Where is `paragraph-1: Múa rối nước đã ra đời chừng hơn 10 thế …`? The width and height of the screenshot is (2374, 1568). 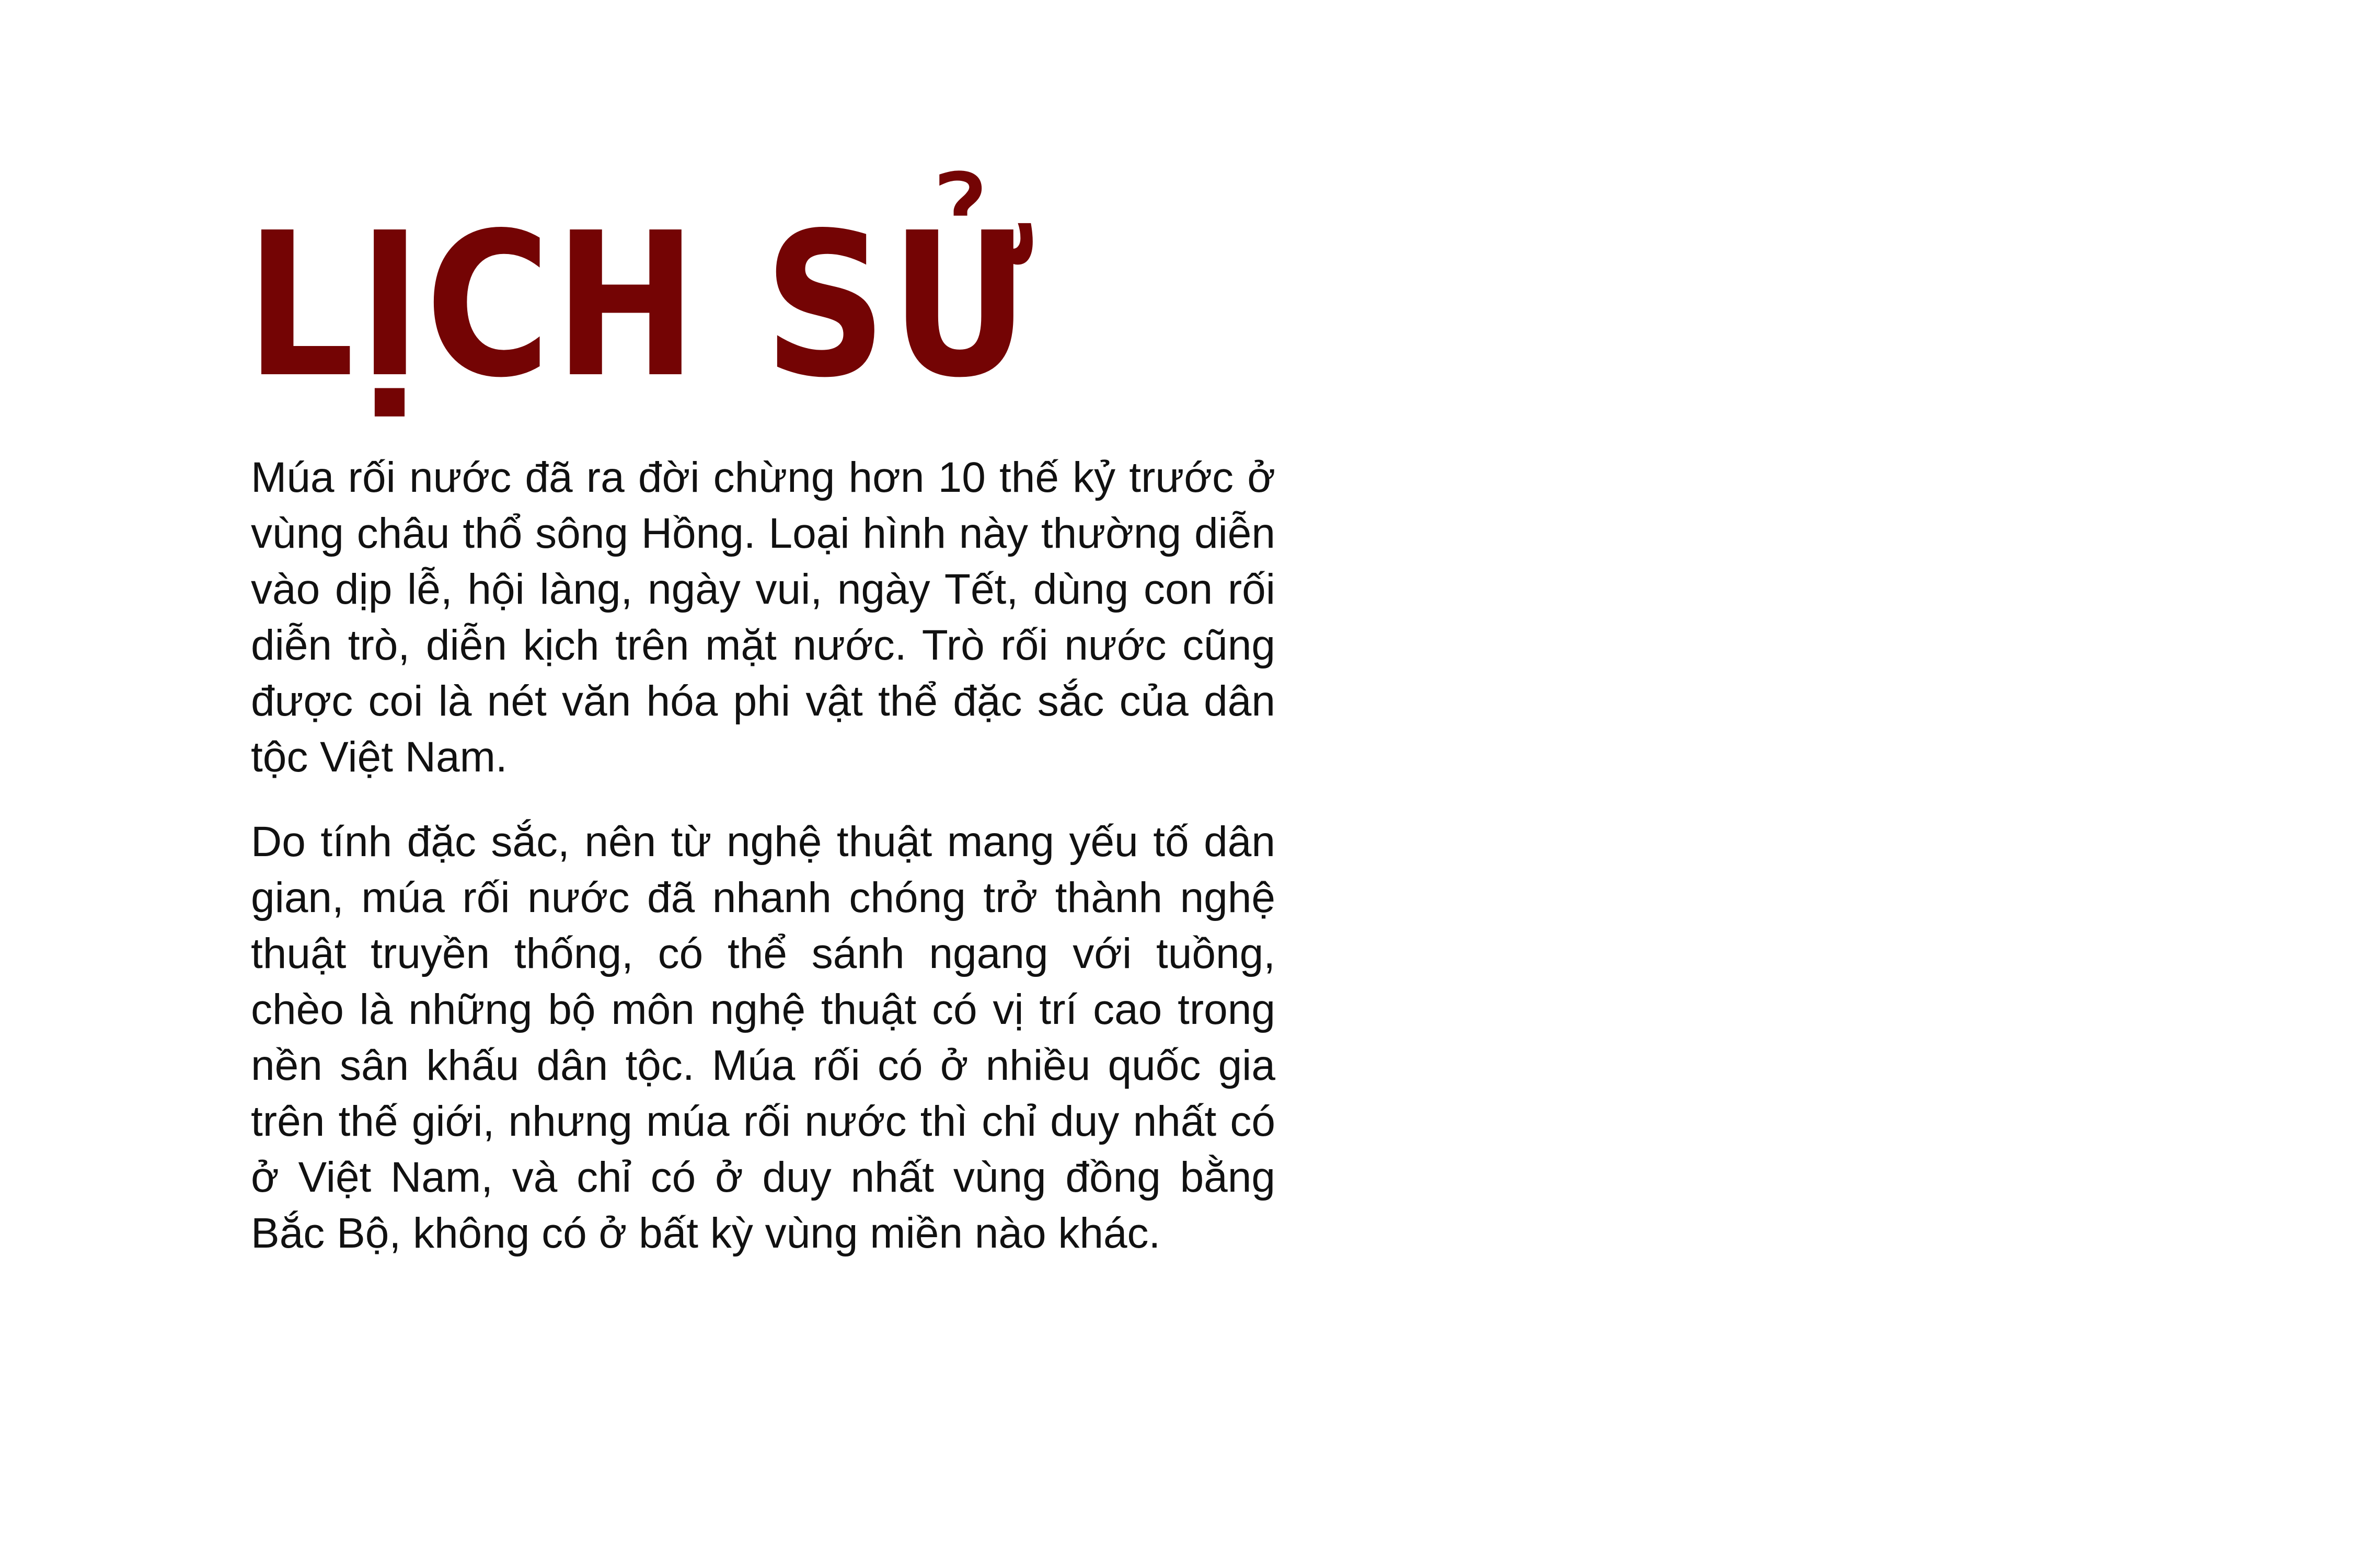 paragraph-1: Múa rối nước đã ra đời chừng hơn 10 thế … is located at coordinates (763, 617).